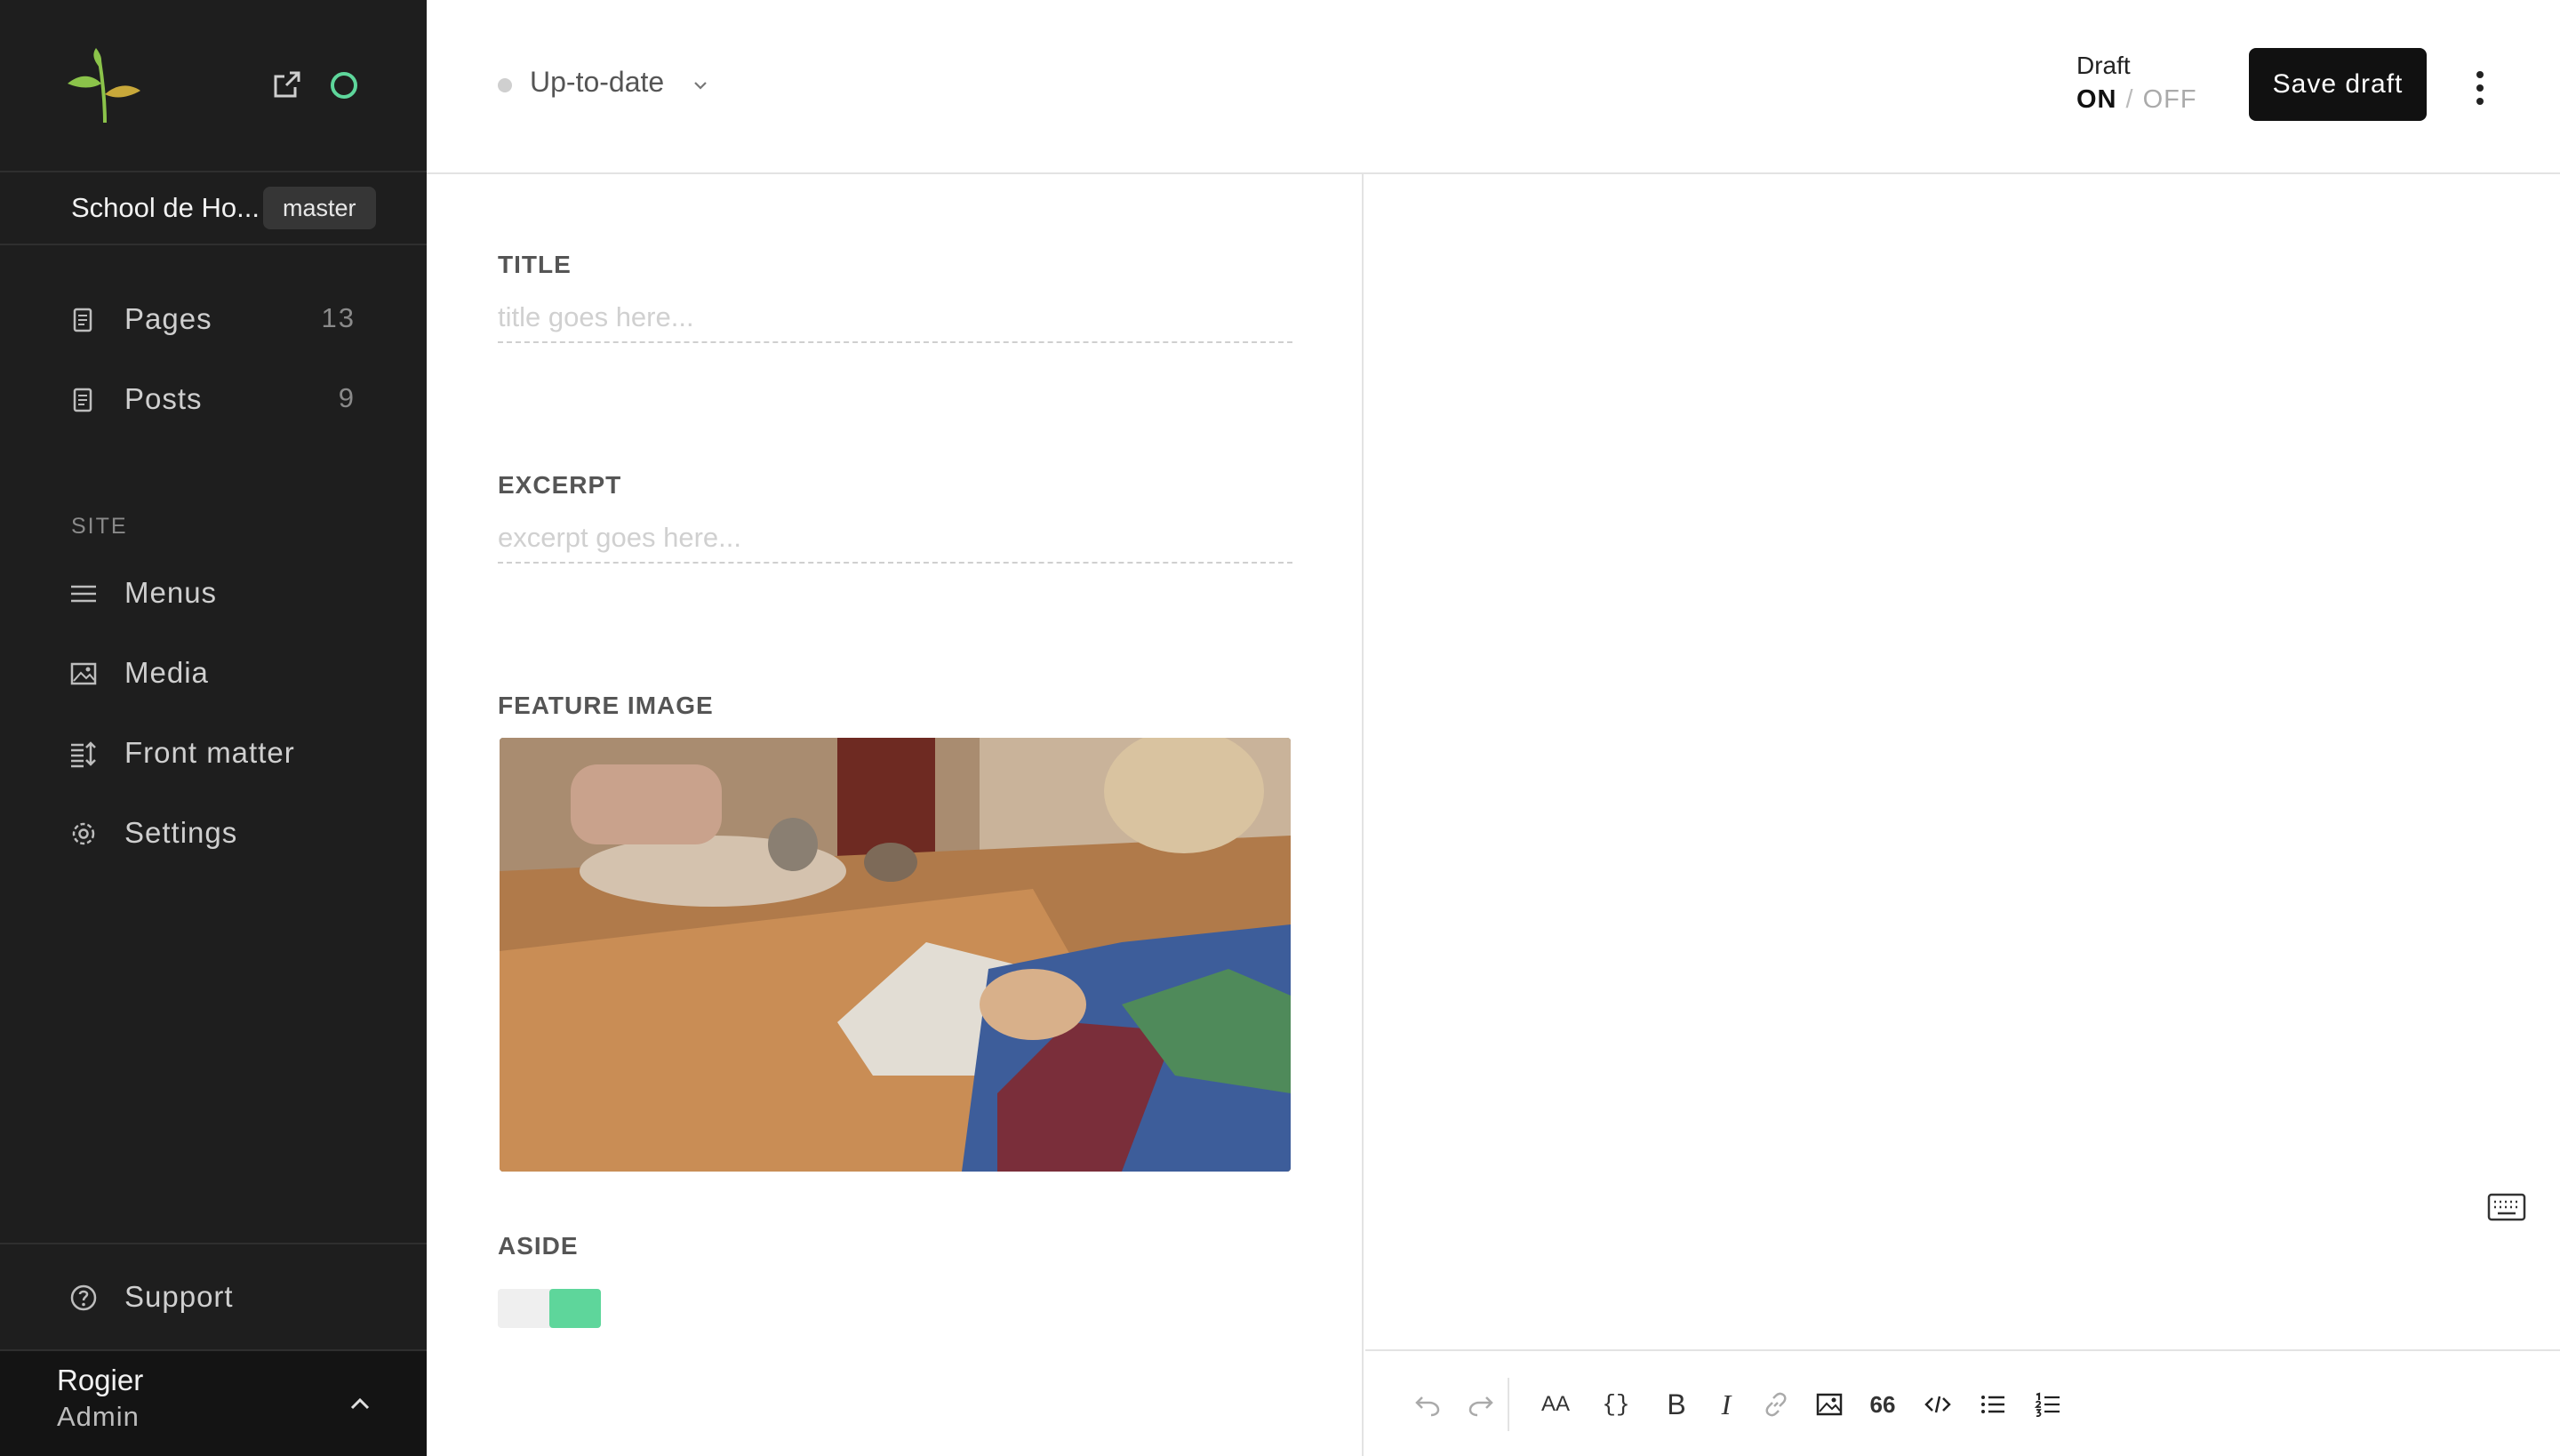  I want to click on sidebar-item-label: Support, so click(179, 1296).